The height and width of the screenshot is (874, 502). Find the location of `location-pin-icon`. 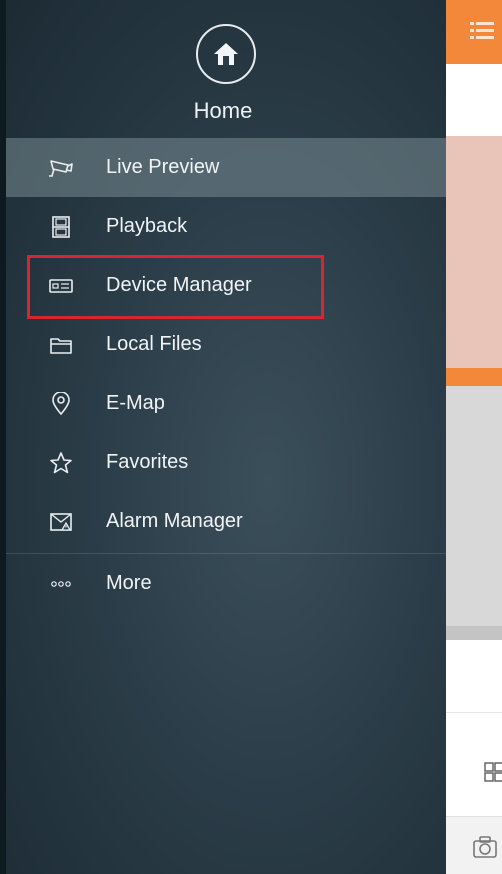

location-pin-icon is located at coordinates (61, 404).